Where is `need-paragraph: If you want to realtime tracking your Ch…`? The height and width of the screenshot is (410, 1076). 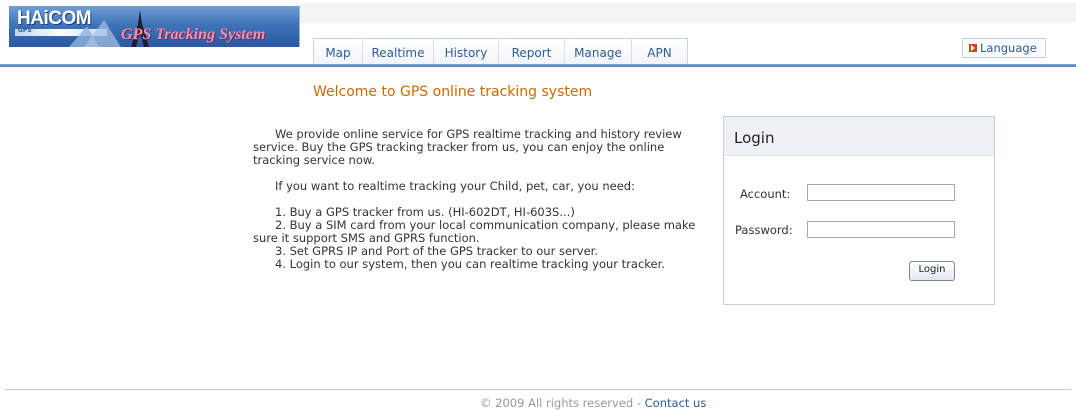 need-paragraph: If you want to realtime tracking your Ch… is located at coordinates (455, 186).